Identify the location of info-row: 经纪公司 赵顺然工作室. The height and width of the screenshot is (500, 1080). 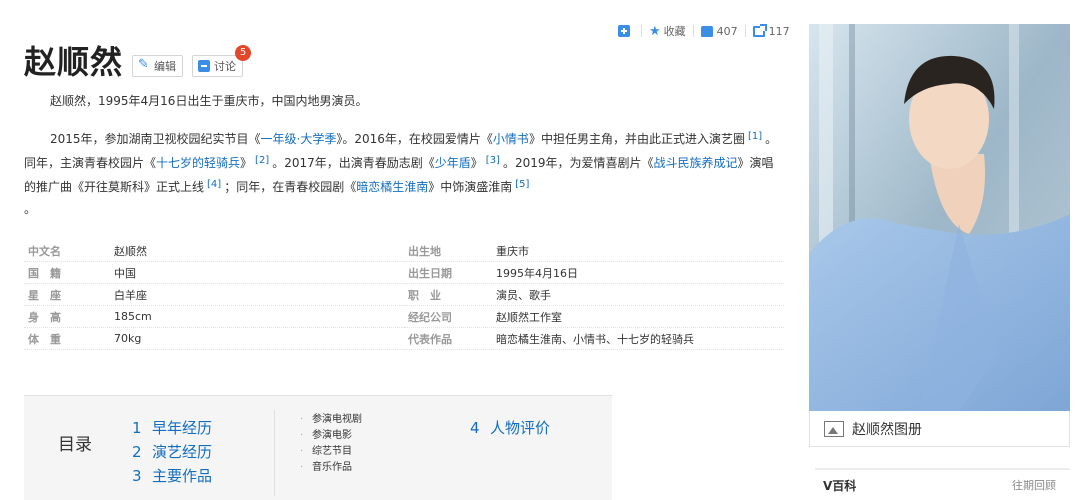
(594, 317).